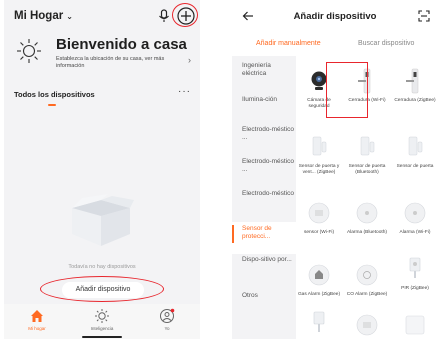  Describe the element at coordinates (288, 43) in the screenshot. I see `tab-add-manually: Añadir manualmente` at that location.